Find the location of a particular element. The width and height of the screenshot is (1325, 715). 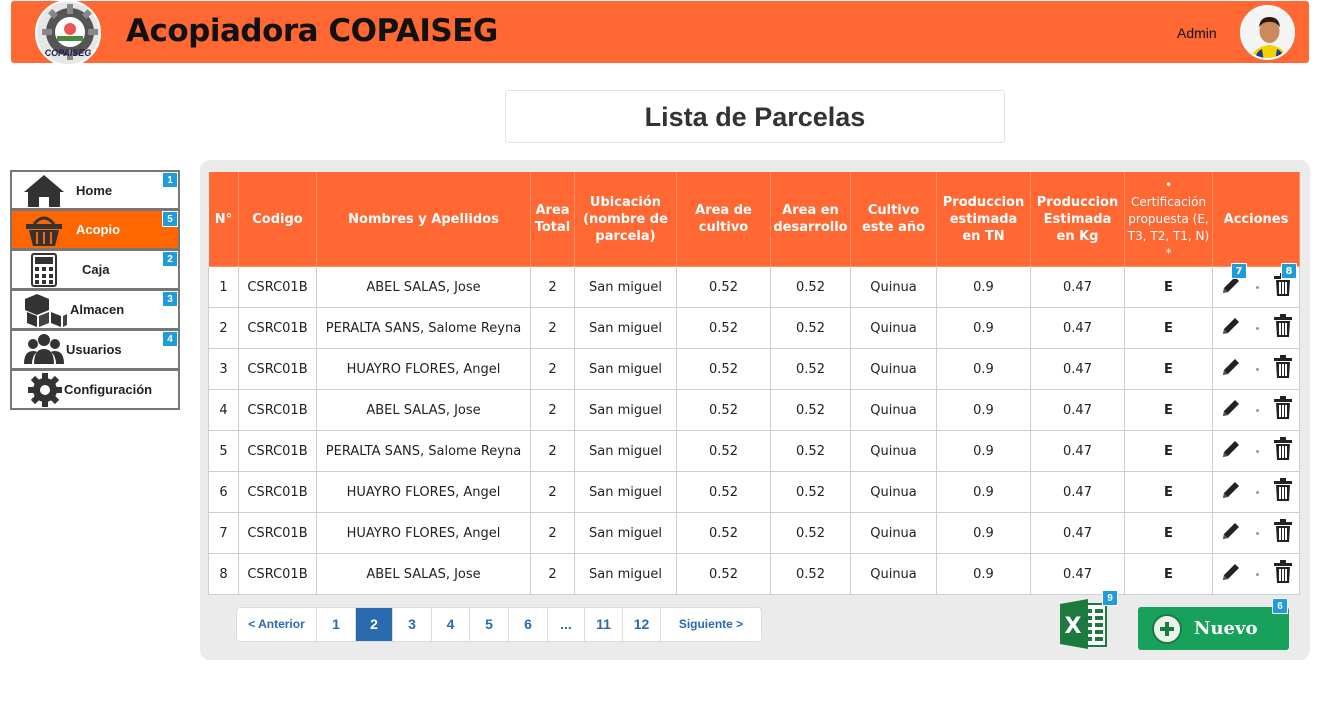

column-header: Cultivo este año is located at coordinates (893, 219).